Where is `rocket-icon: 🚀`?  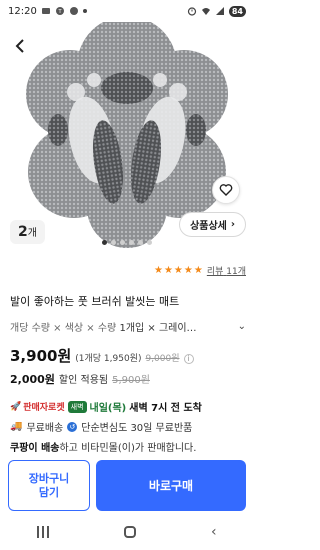 rocket-icon: 🚀 is located at coordinates (16, 406).